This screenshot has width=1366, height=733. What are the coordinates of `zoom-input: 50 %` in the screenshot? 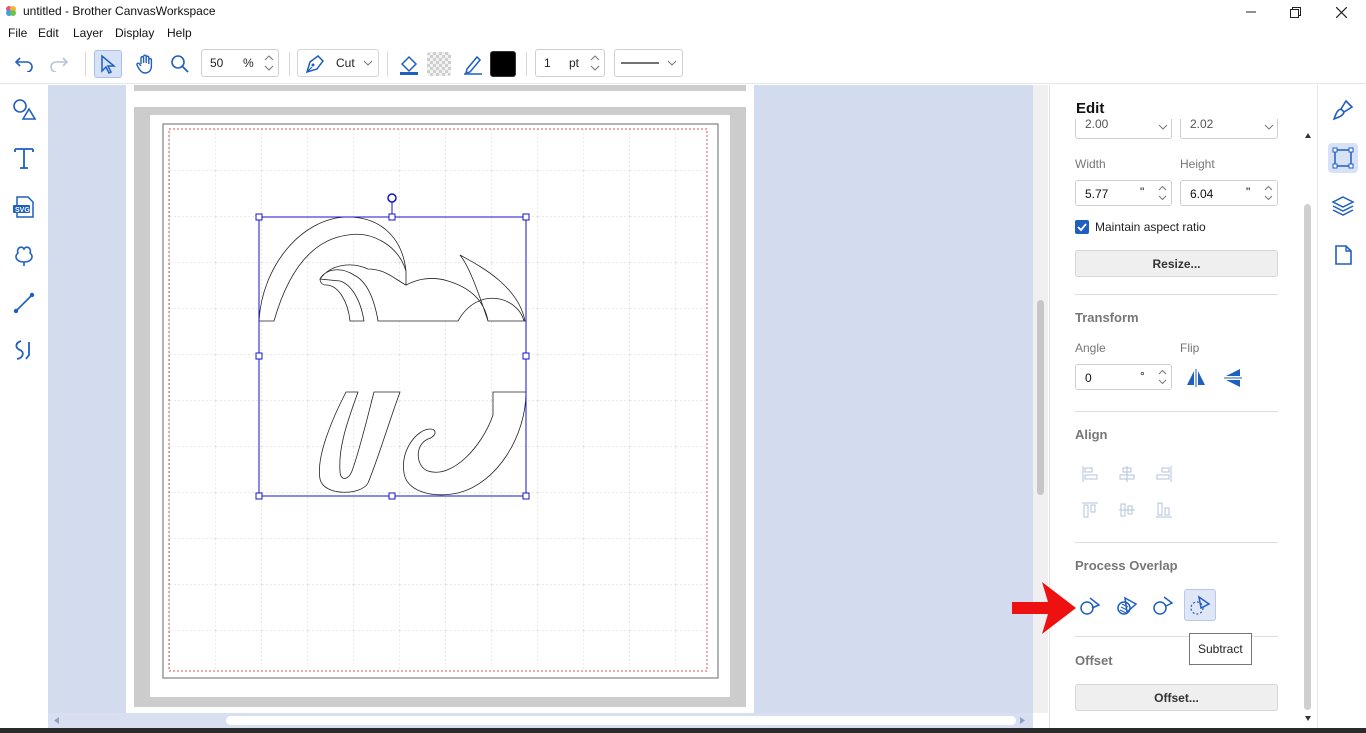 It's located at (240, 63).